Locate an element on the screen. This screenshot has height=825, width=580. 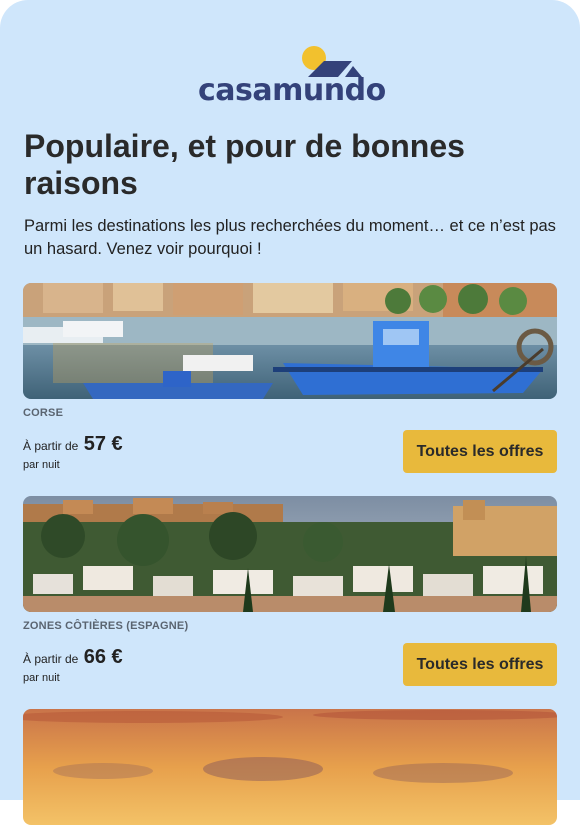
price-from: À partir de 66 € is located at coordinates (73, 657).